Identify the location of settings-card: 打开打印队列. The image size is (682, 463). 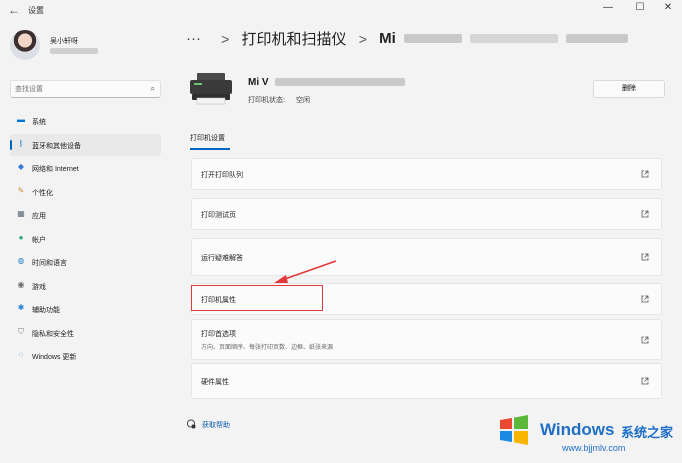
(426, 174).